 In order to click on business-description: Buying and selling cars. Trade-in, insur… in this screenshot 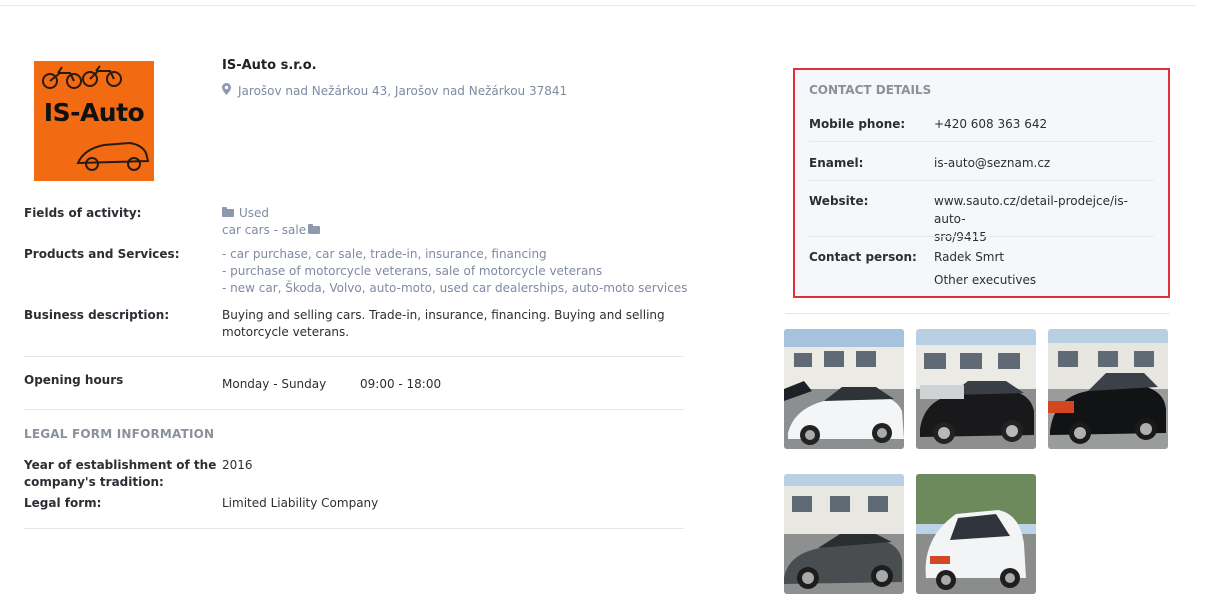, I will do `click(443, 324)`.